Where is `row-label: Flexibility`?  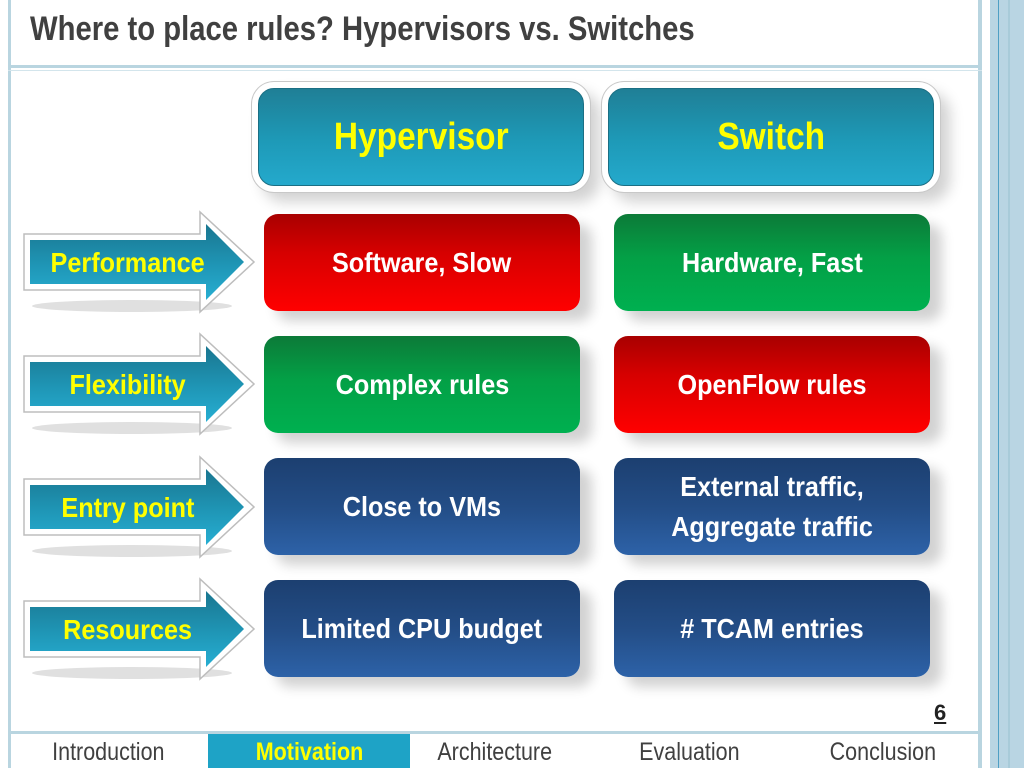
row-label: Flexibility is located at coordinates (128, 384).